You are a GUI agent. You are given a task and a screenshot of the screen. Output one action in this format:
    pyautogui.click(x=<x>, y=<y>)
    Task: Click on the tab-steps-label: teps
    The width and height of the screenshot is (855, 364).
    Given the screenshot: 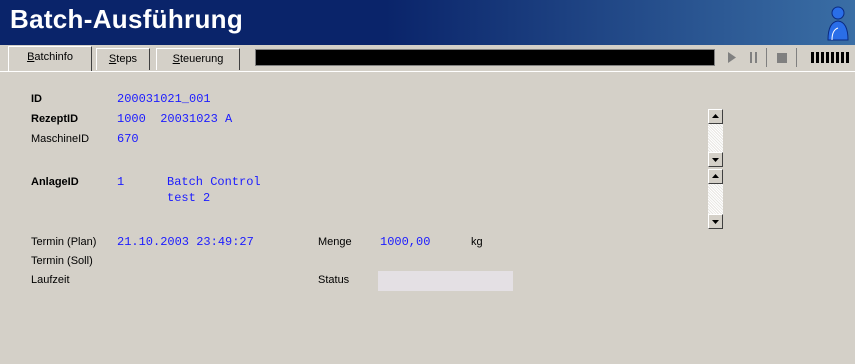 What is the action you would take?
    pyautogui.click(x=127, y=59)
    